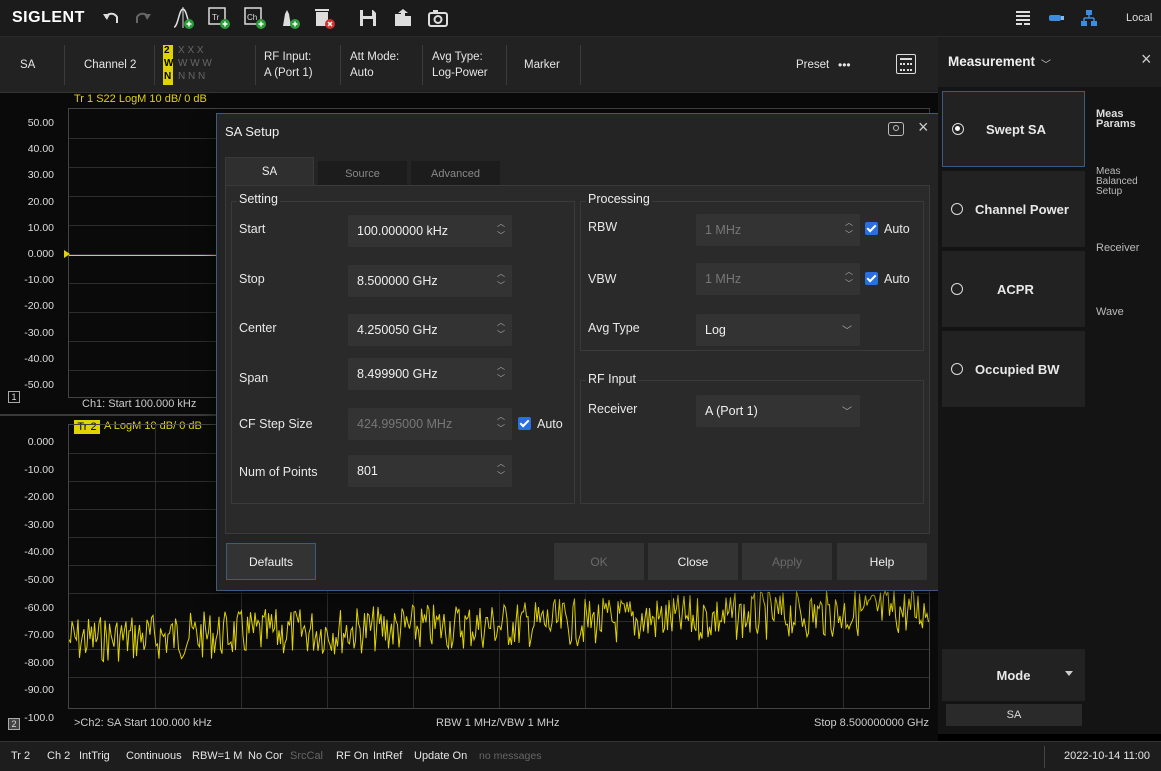 This screenshot has height=771, width=1161. Describe the element at coordinates (271, 561) in the screenshot. I see `defaults-button: Defaults` at that location.